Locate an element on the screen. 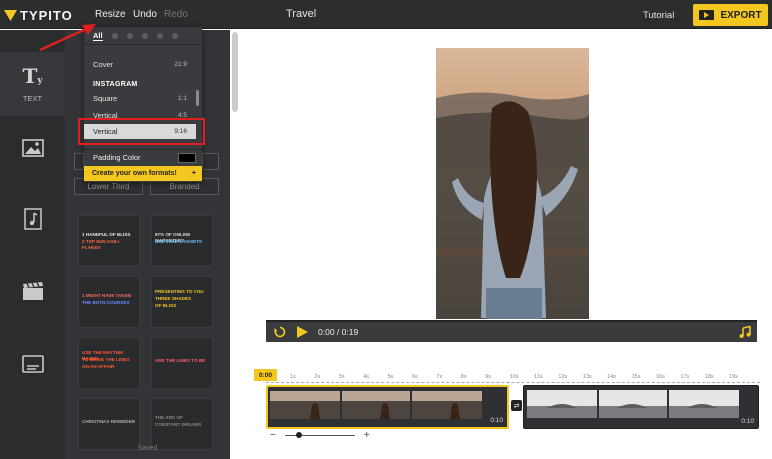 The height and width of the screenshot is (459, 772). rail-item-text: Ty TEXT is located at coordinates (32, 84).